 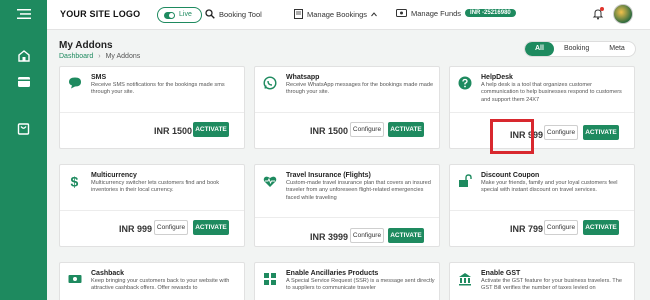 What do you see at coordinates (86, 45) in the screenshot?
I see `page-title: My Addons` at bounding box center [86, 45].